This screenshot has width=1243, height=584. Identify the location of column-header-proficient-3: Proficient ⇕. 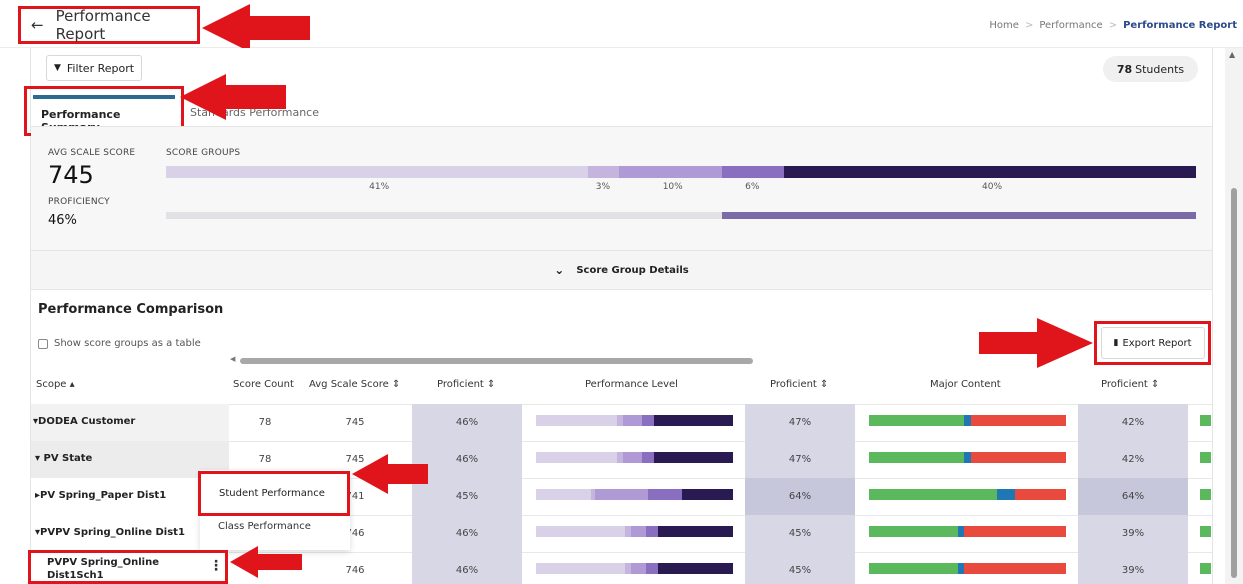
(1130, 384).